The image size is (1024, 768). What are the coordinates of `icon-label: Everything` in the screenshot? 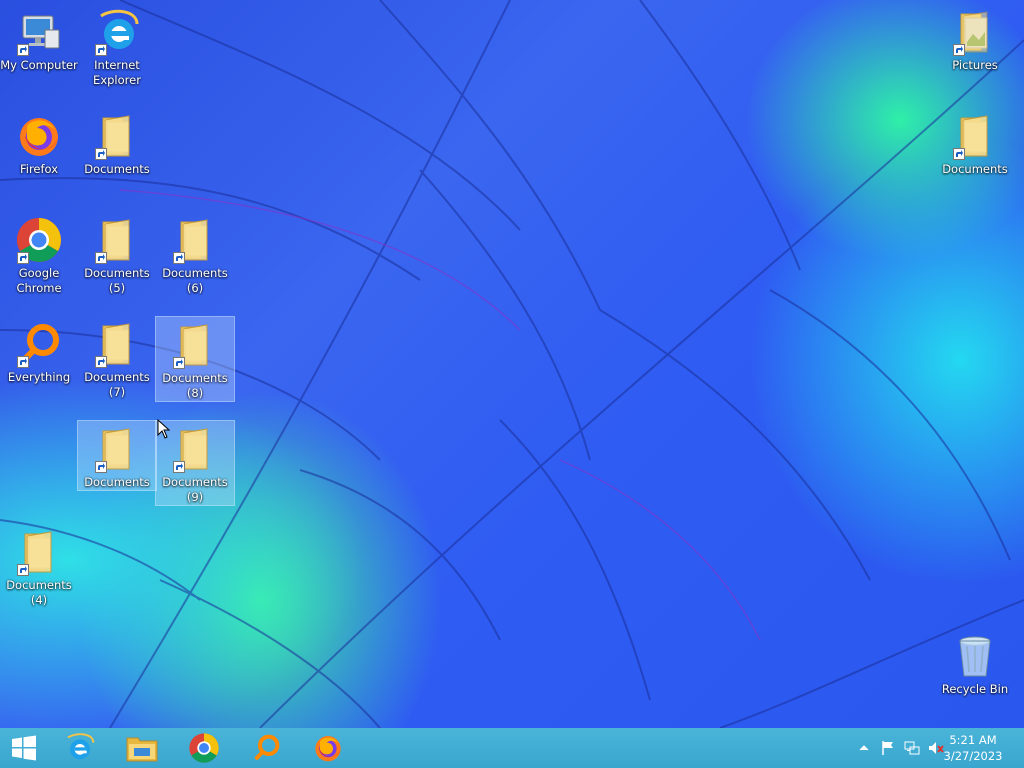 It's located at (39, 377).